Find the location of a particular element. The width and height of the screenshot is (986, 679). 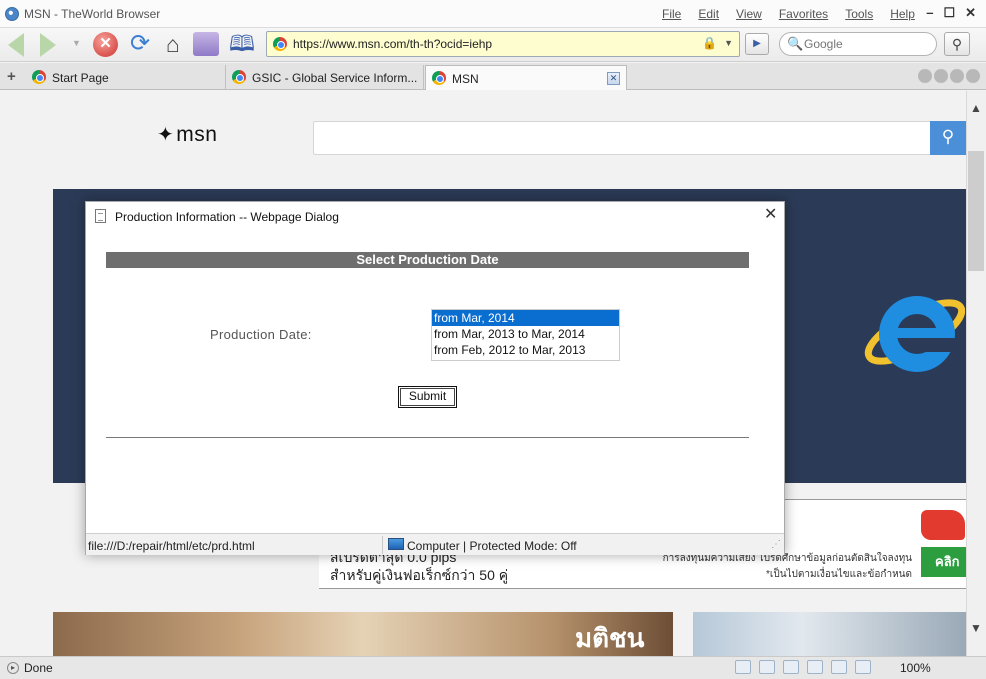

go-button: ▶ is located at coordinates (757, 44).